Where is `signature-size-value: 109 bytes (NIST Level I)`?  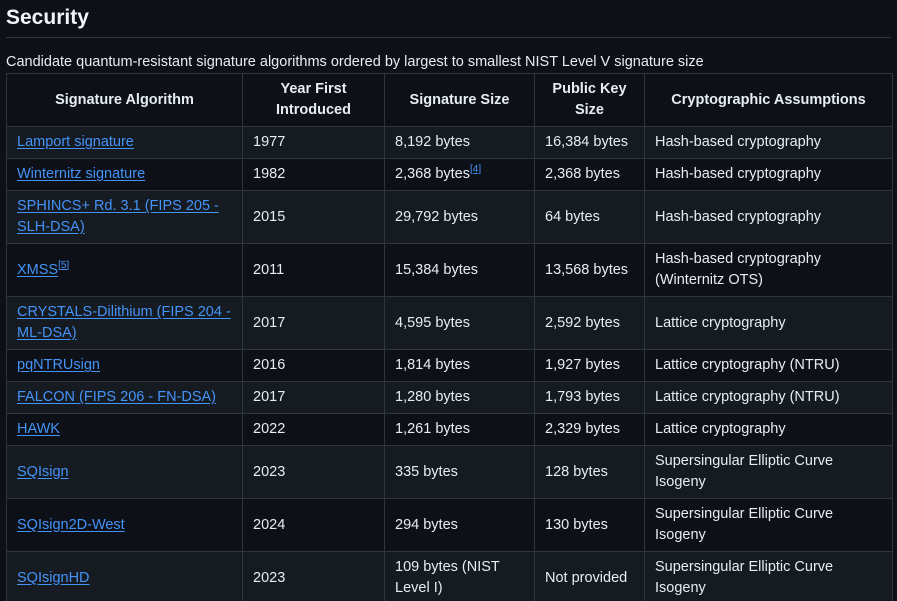
signature-size-value: 109 bytes (NIST Level I) is located at coordinates (447, 577).